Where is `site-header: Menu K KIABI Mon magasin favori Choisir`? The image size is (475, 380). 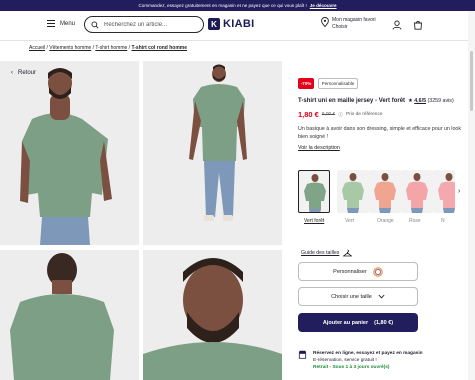 site-header: Menu K KIABI Mon magasin favori Choisir is located at coordinates (237, 26).